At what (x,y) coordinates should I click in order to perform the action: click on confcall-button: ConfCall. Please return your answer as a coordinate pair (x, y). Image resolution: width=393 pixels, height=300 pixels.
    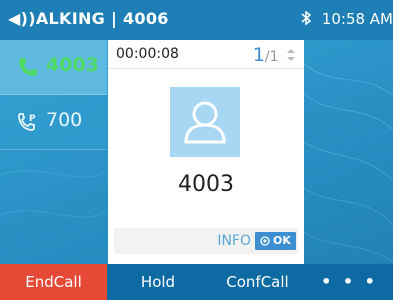
    Looking at the image, I should click on (257, 282).